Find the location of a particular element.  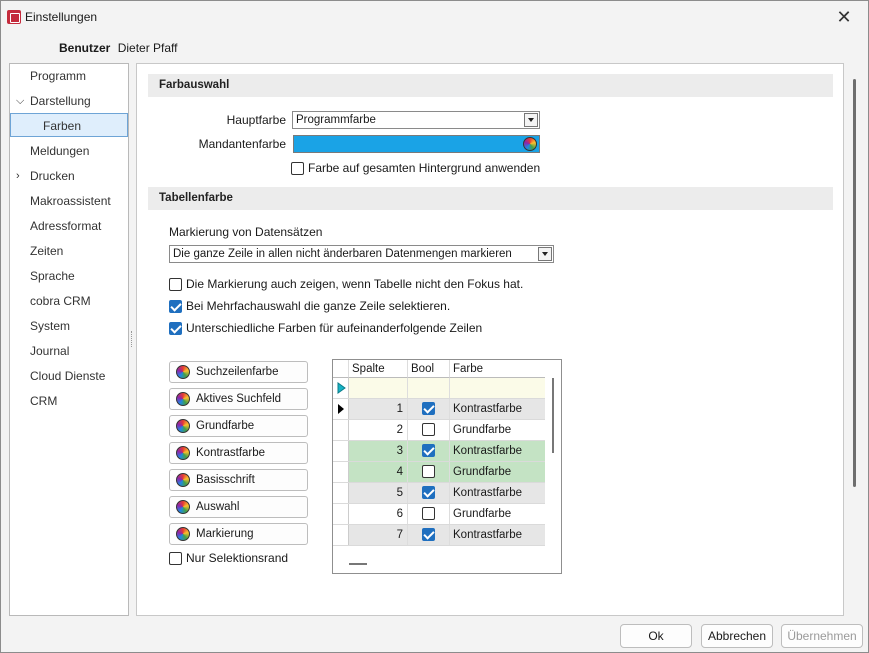

cancel-button: Abbrechen is located at coordinates (737, 636).